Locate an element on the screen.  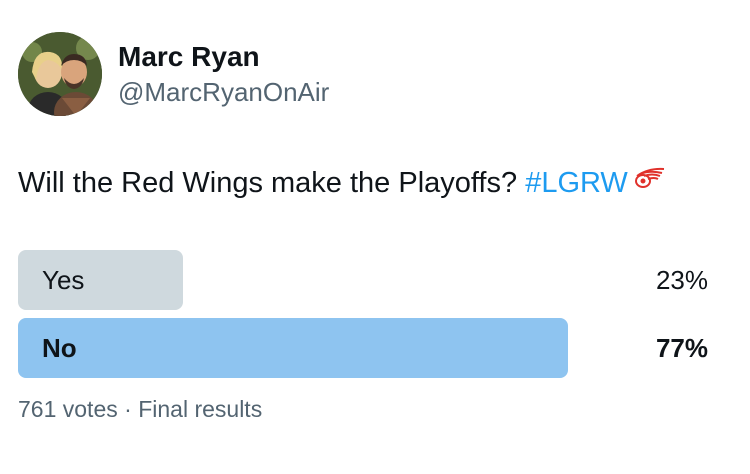
tweet-body: Will the Red Wings make the Playoffs? is located at coordinates (272, 183).